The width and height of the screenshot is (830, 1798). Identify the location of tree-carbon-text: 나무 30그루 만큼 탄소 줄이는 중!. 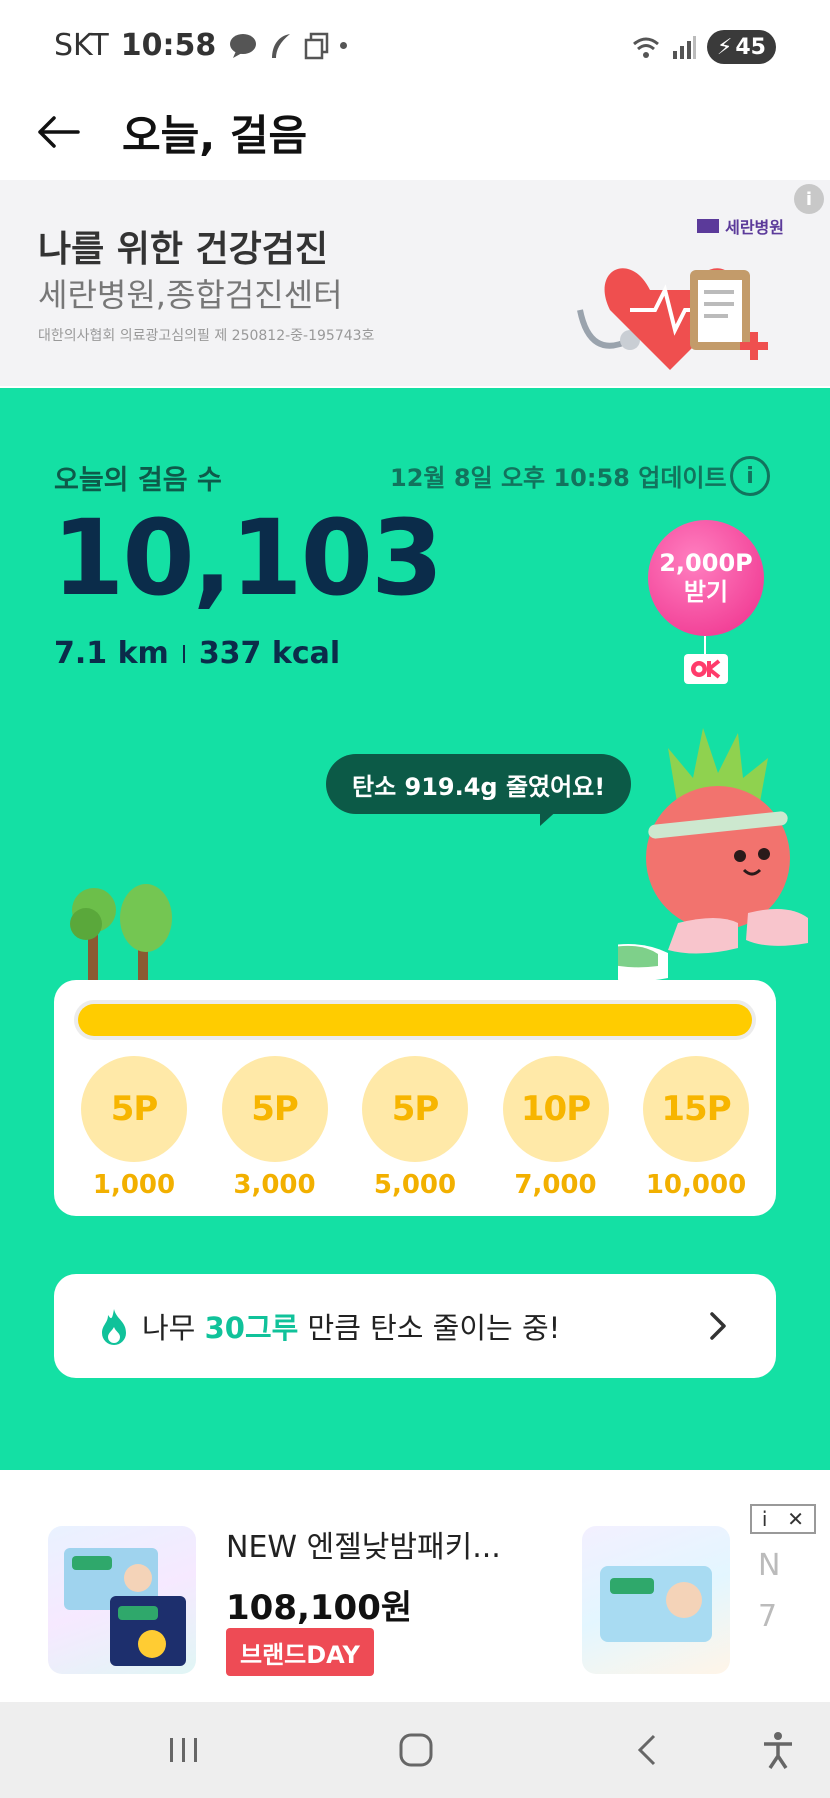
(351, 1326).